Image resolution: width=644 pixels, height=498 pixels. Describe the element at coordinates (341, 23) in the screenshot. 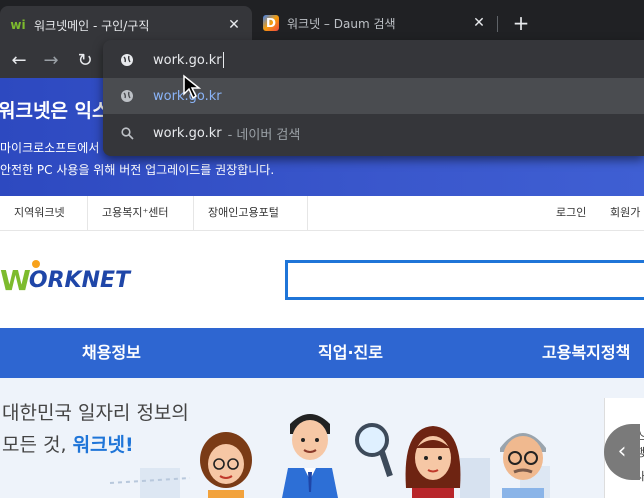

I see `tab-title: 워크넷 – Daum 검색` at that location.